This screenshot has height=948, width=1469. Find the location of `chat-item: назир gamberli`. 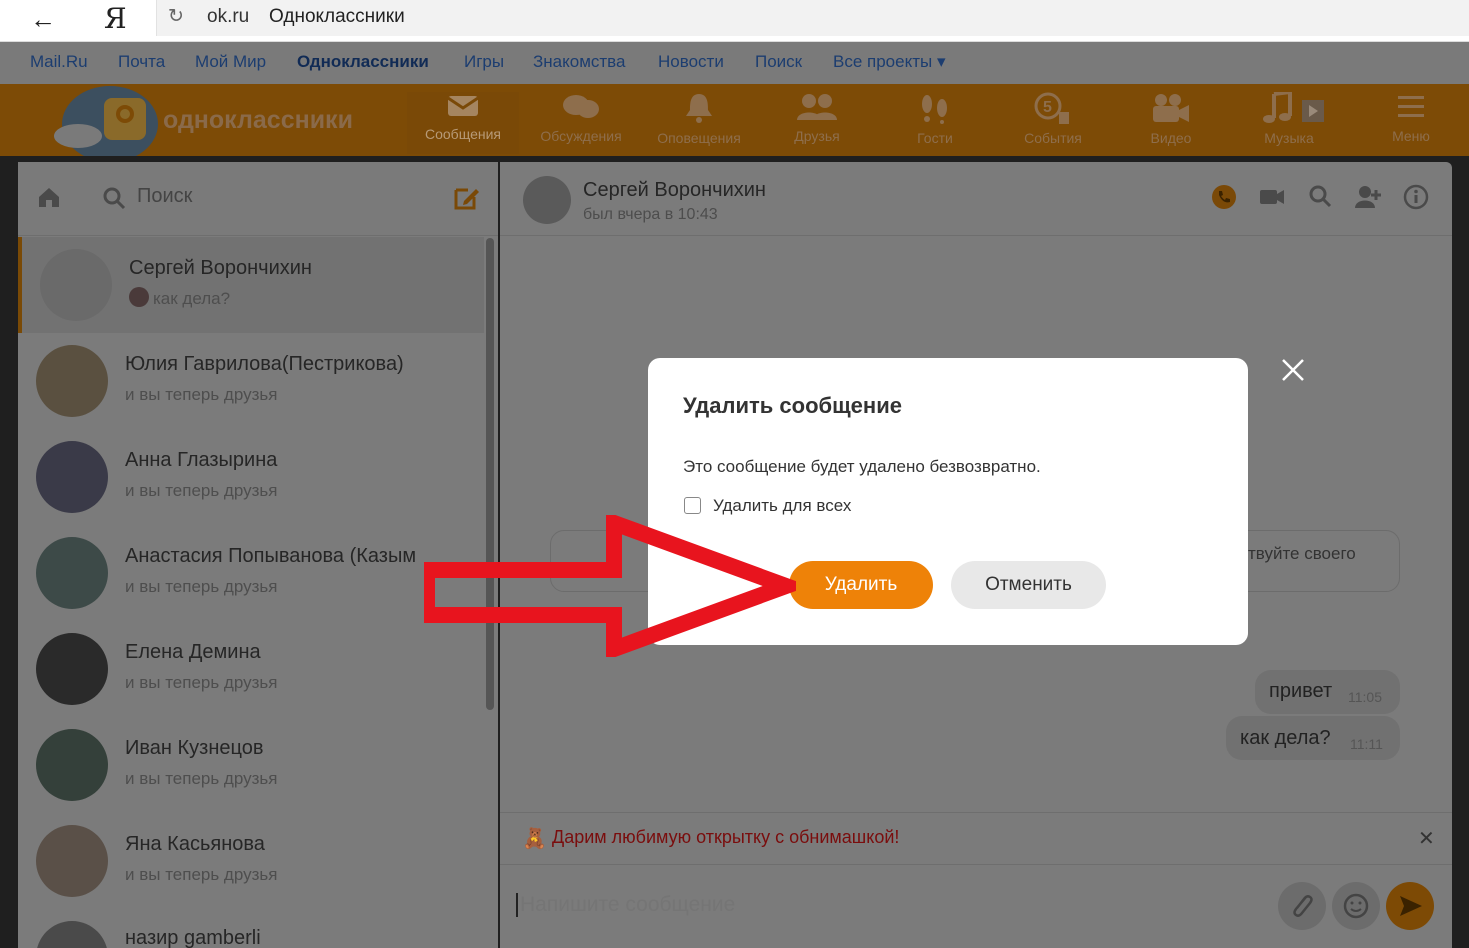

chat-item: назир gamberli is located at coordinates (251, 928).